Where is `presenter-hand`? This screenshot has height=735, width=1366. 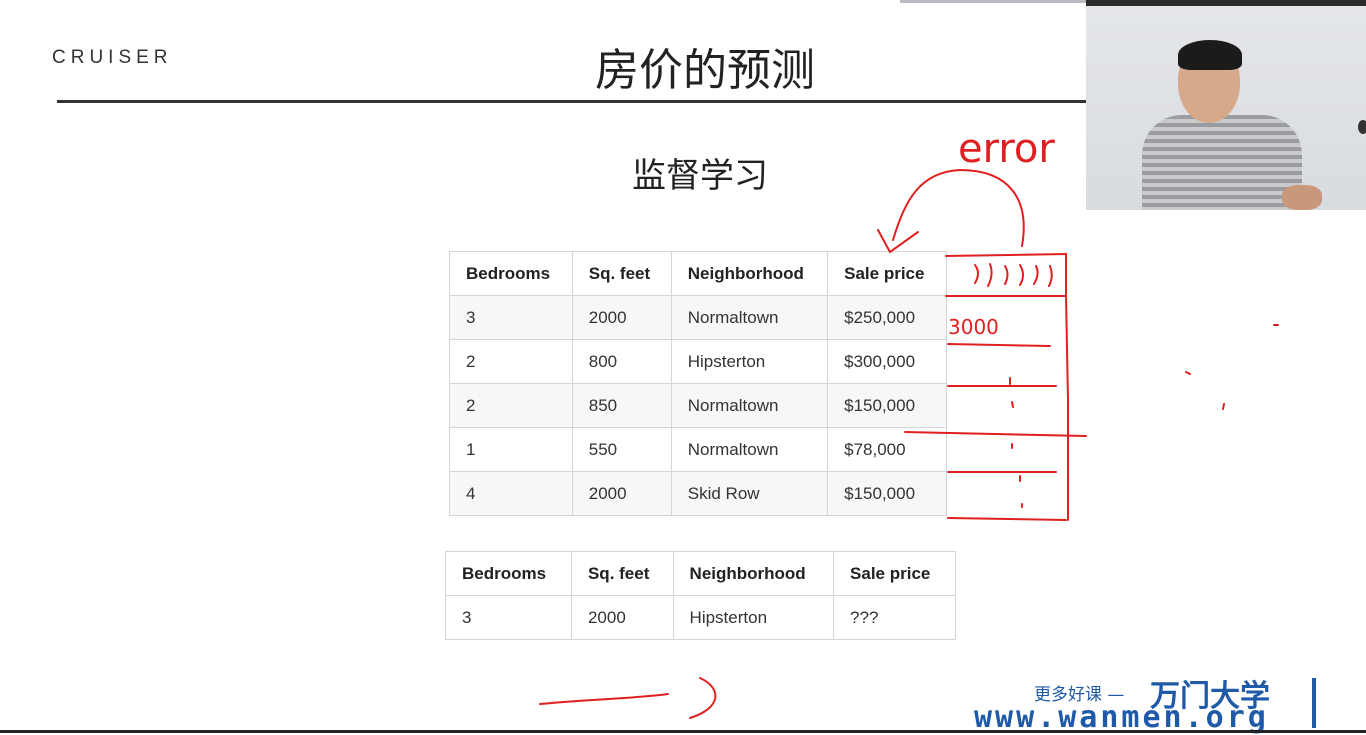
presenter-hand is located at coordinates (1302, 197).